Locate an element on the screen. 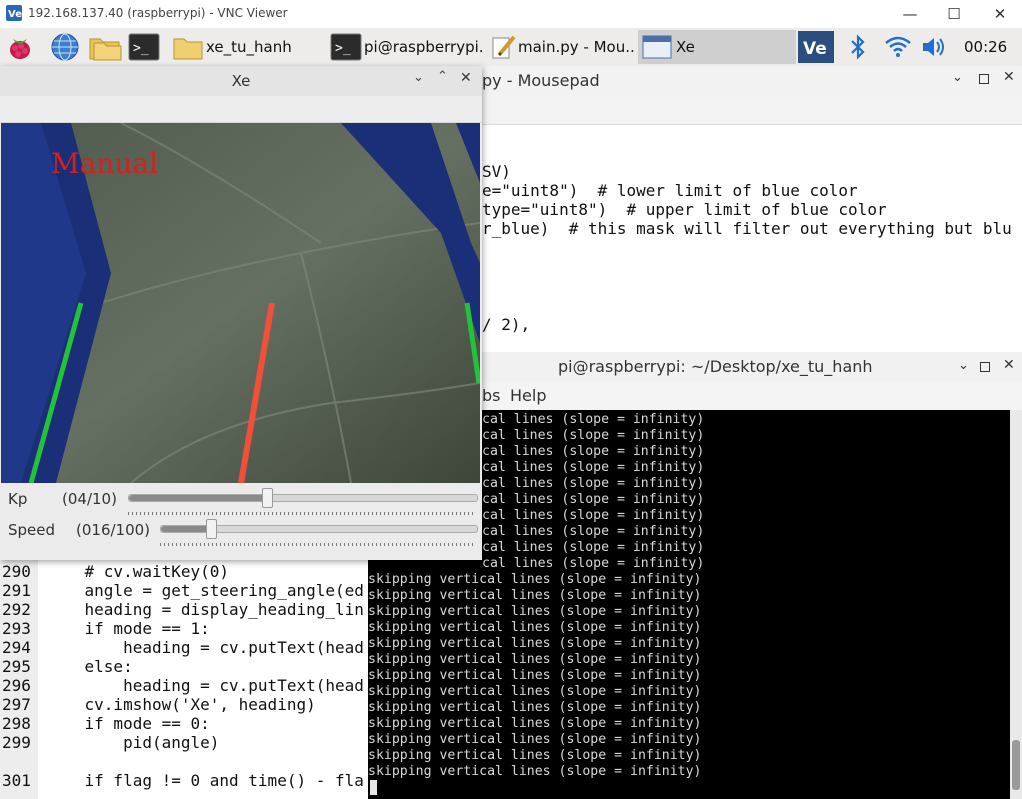  xe-close-button: ✕ is located at coordinates (466, 78).